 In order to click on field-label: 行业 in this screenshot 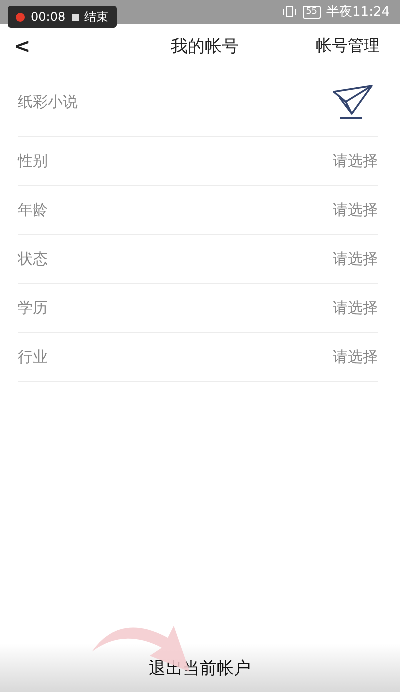, I will do `click(33, 357)`.